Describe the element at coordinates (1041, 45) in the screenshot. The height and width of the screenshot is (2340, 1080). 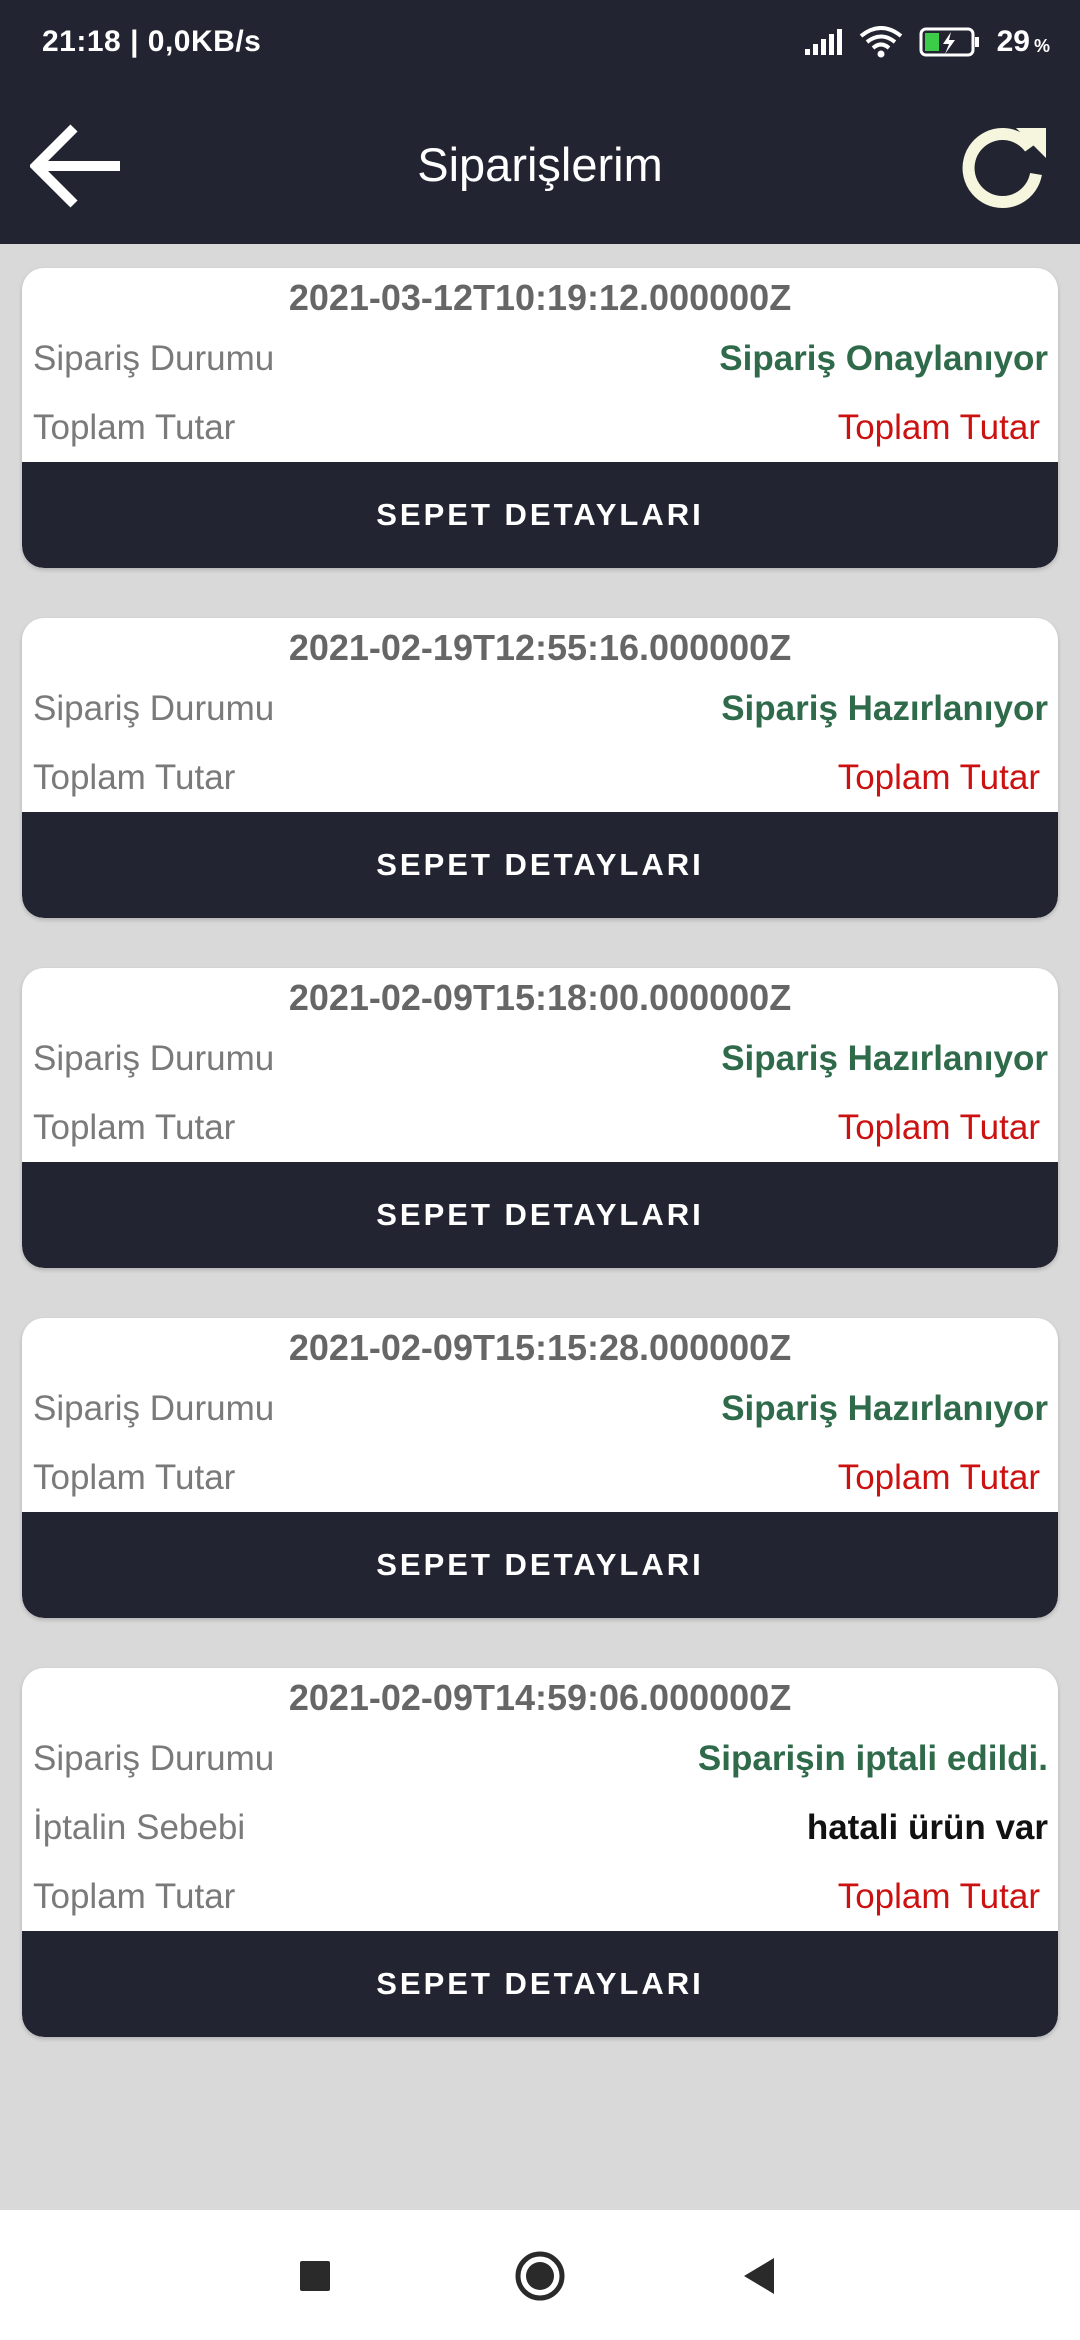
I see `percent-sign: %` at that location.